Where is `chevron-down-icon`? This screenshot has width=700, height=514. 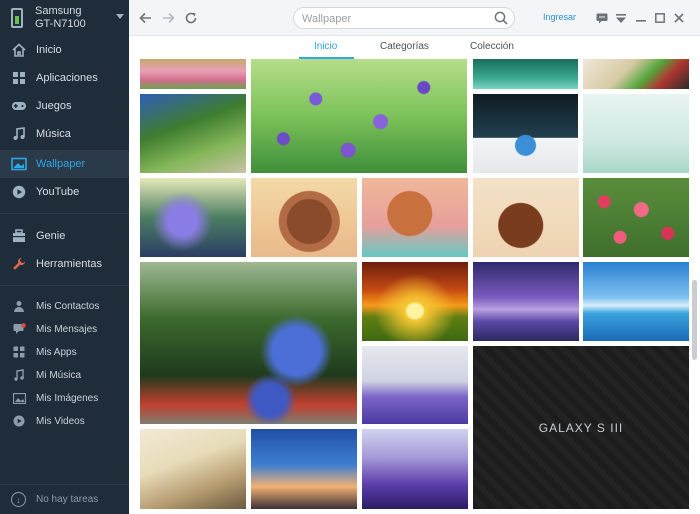
chevron-down-icon is located at coordinates (120, 16).